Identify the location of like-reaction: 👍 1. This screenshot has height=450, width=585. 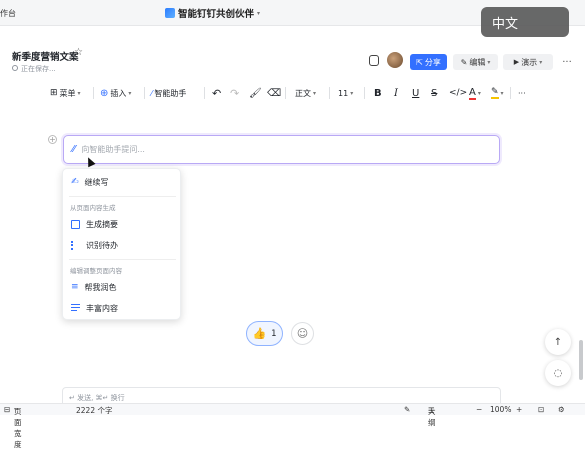
(264, 333).